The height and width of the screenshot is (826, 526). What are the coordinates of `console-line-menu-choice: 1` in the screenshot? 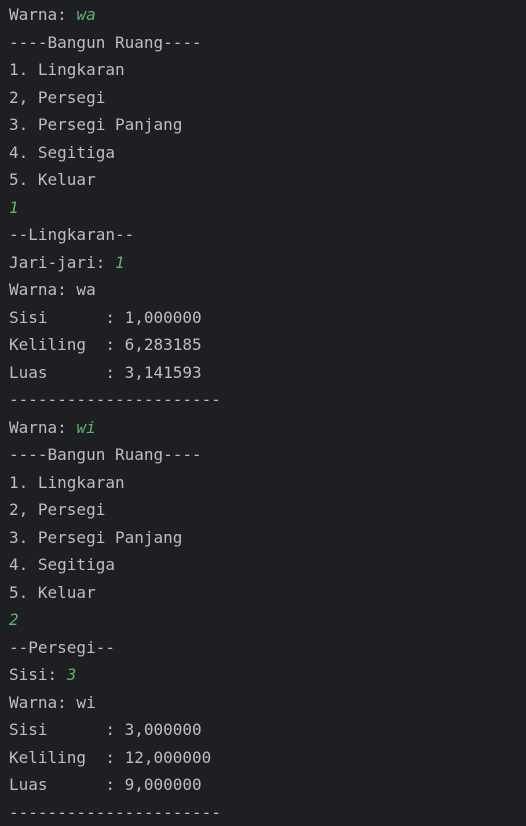 It's located at (267, 208).